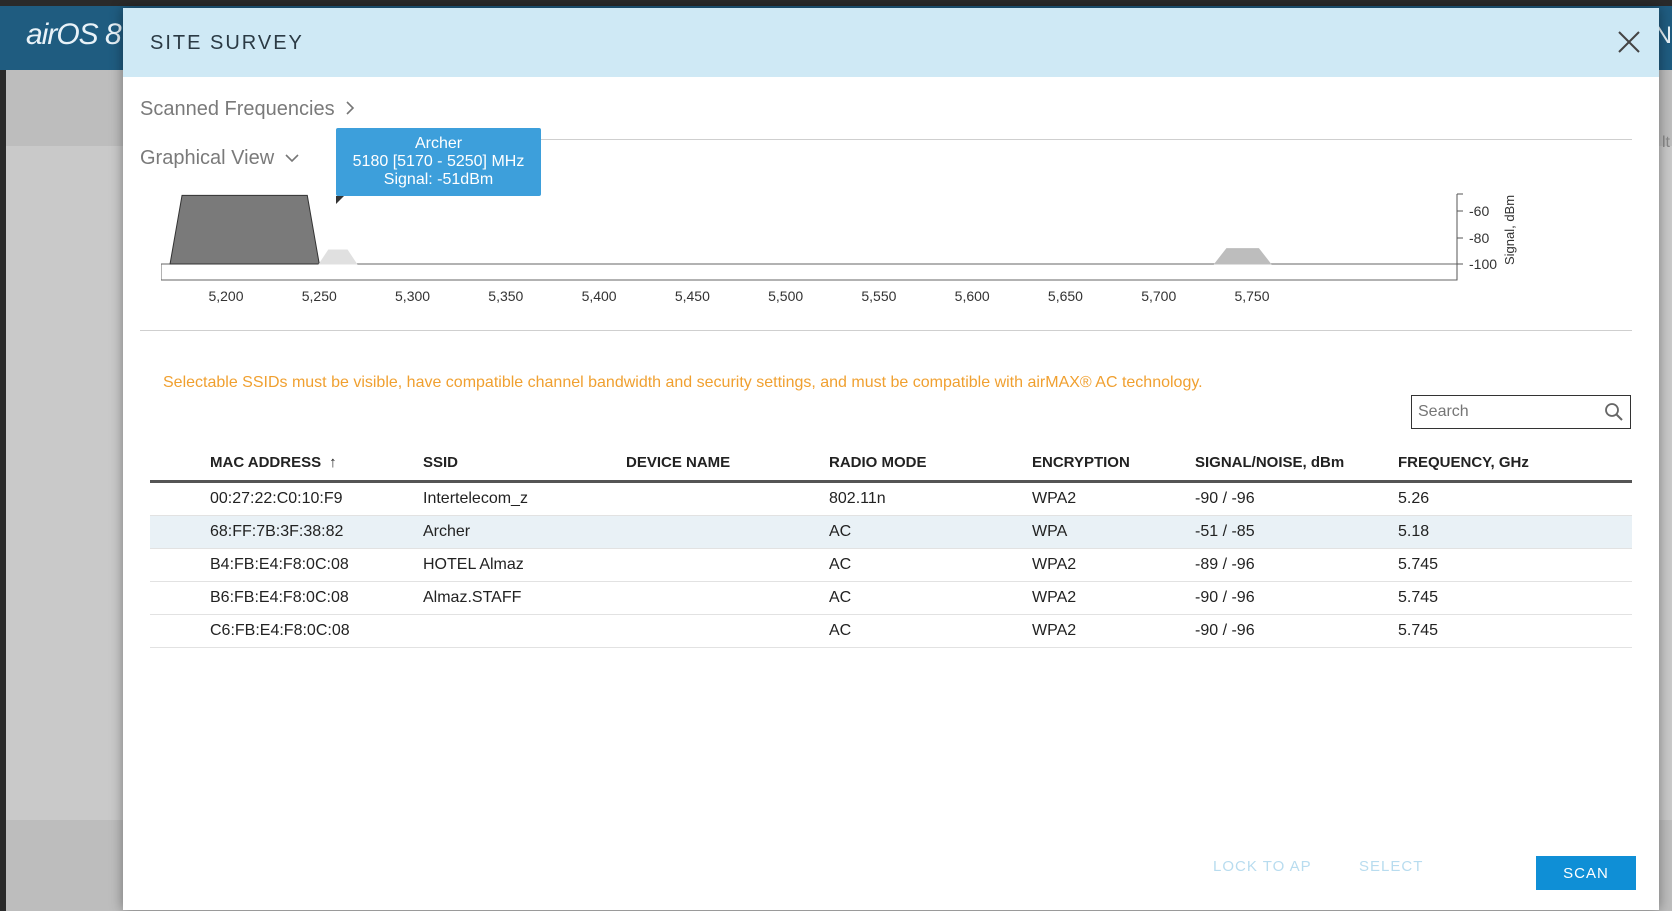 This screenshot has width=1672, height=911. Describe the element at coordinates (1242, 256) in the screenshot. I see `chart-series-hotel-almaz` at that location.